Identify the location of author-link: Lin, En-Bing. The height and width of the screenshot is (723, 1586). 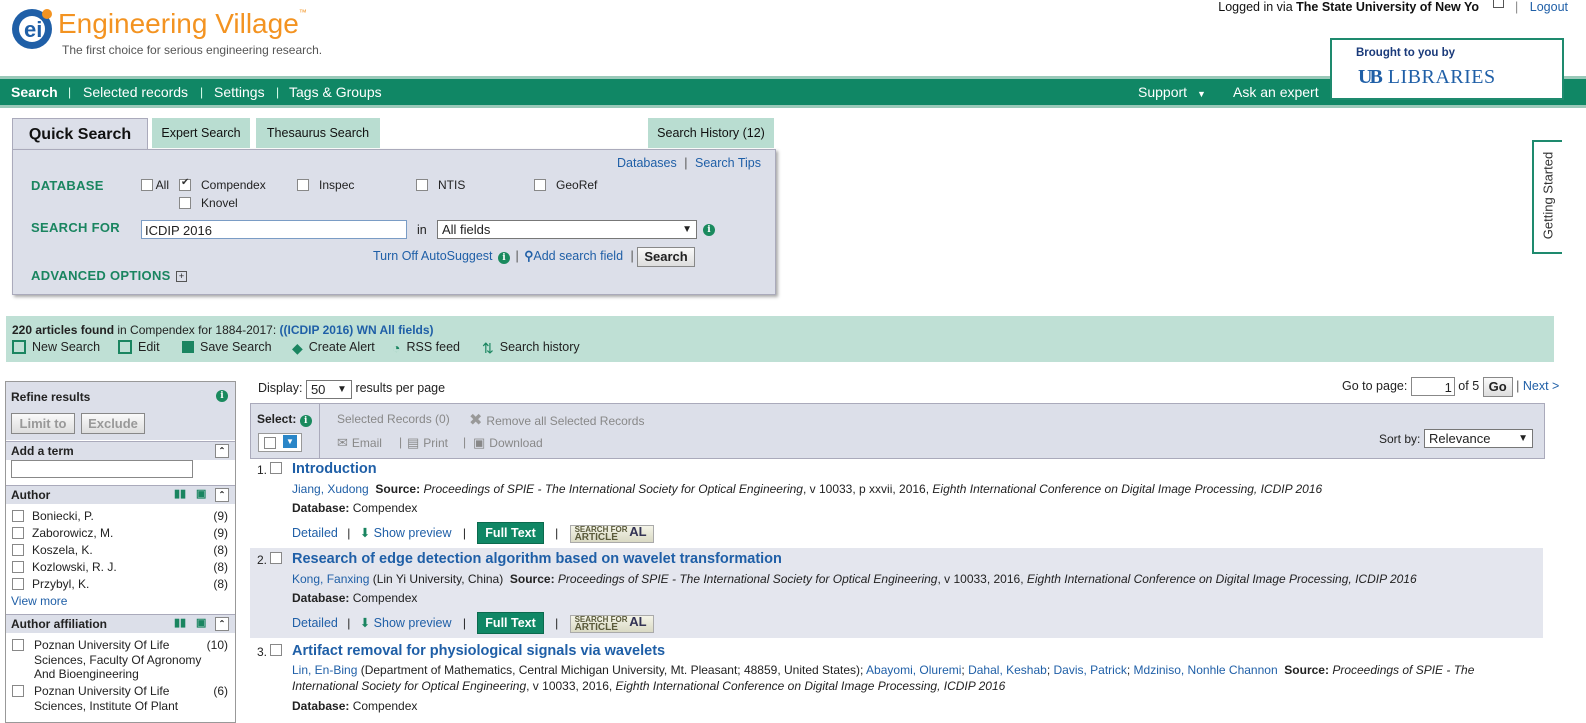
(324, 670).